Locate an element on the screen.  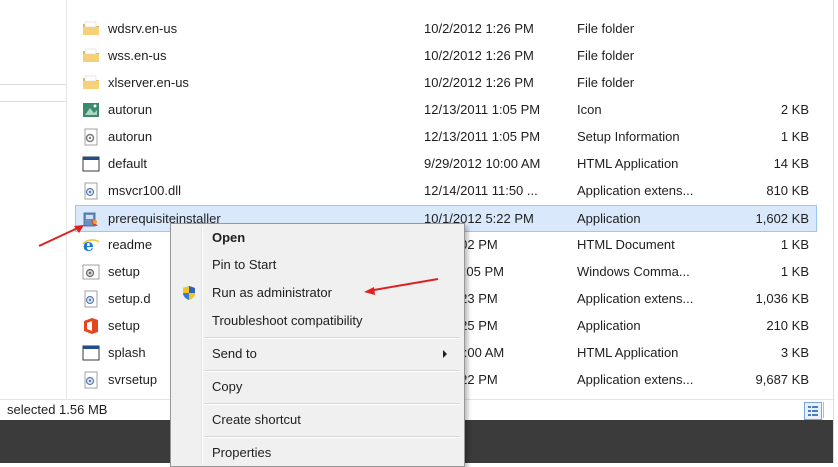
menu-item-troubleshoot-label: Troubleshoot compatibility is located at coordinates (287, 320).